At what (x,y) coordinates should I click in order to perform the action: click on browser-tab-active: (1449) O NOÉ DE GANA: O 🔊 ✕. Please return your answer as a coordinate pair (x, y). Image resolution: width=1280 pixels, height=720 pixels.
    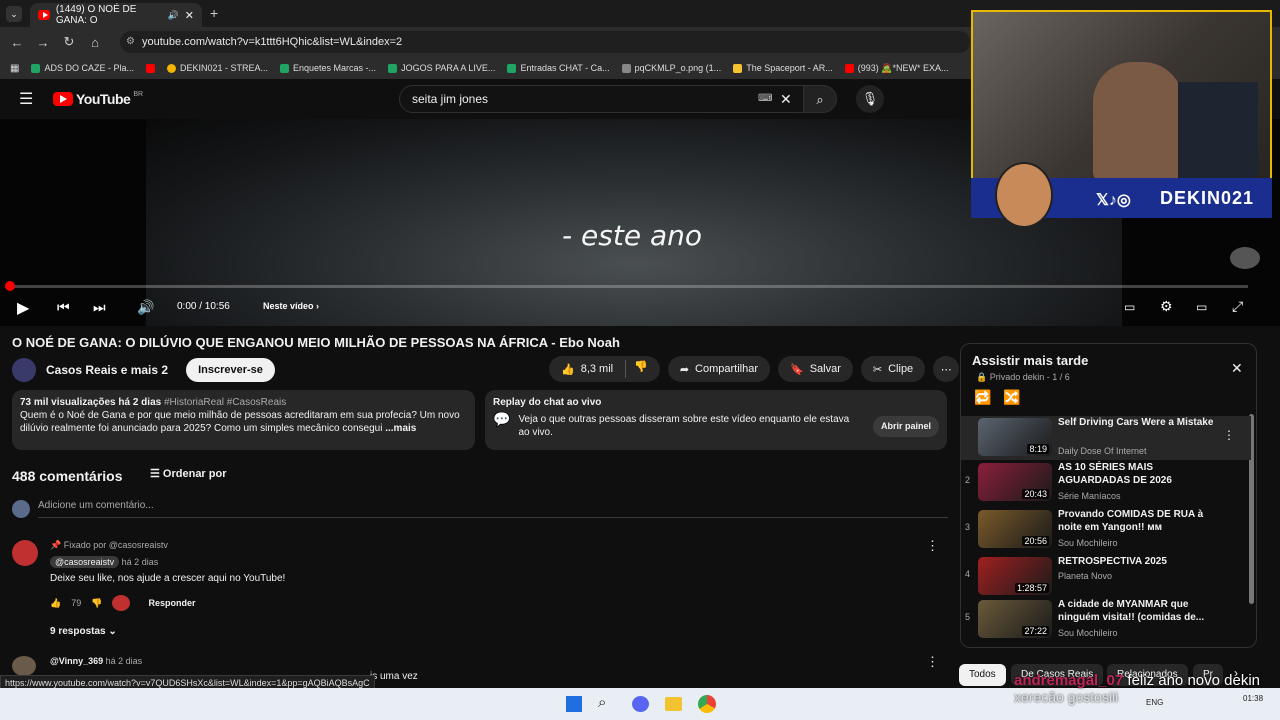
    Looking at the image, I should click on (116, 15).